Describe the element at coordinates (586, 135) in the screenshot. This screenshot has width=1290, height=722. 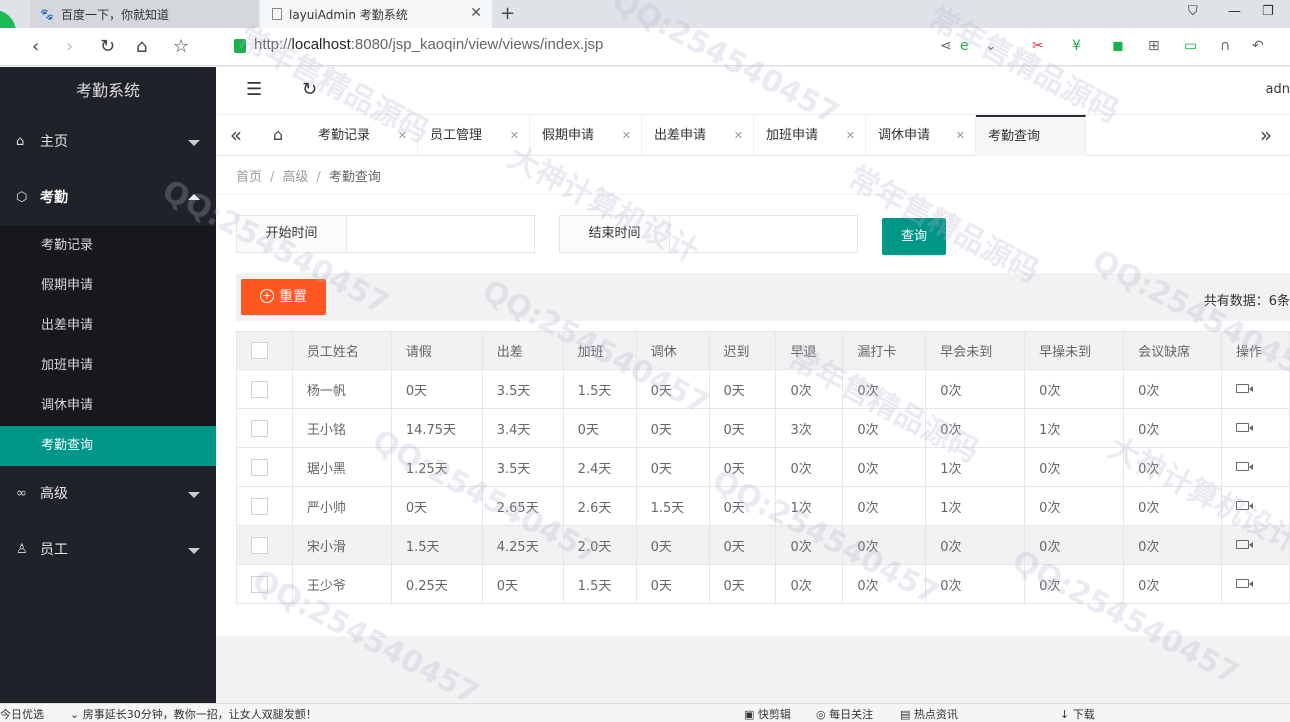
I see `tab-leave-request: 假期申请 ✕` at that location.